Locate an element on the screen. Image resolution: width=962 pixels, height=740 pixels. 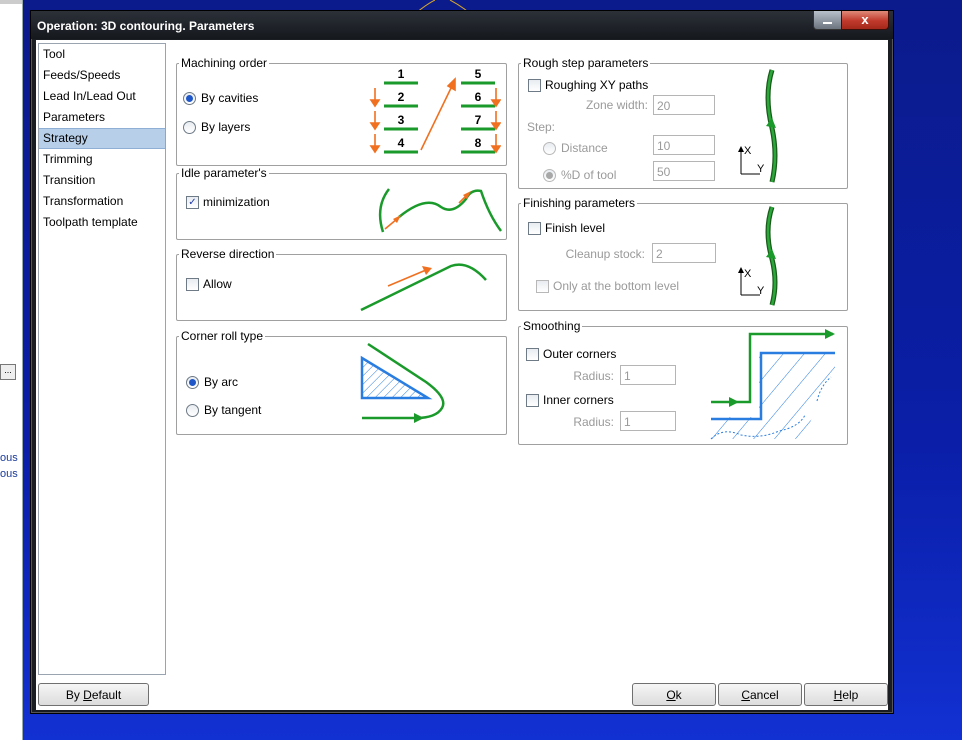
minimization-checkbox: ✓ is located at coordinates (192, 202).